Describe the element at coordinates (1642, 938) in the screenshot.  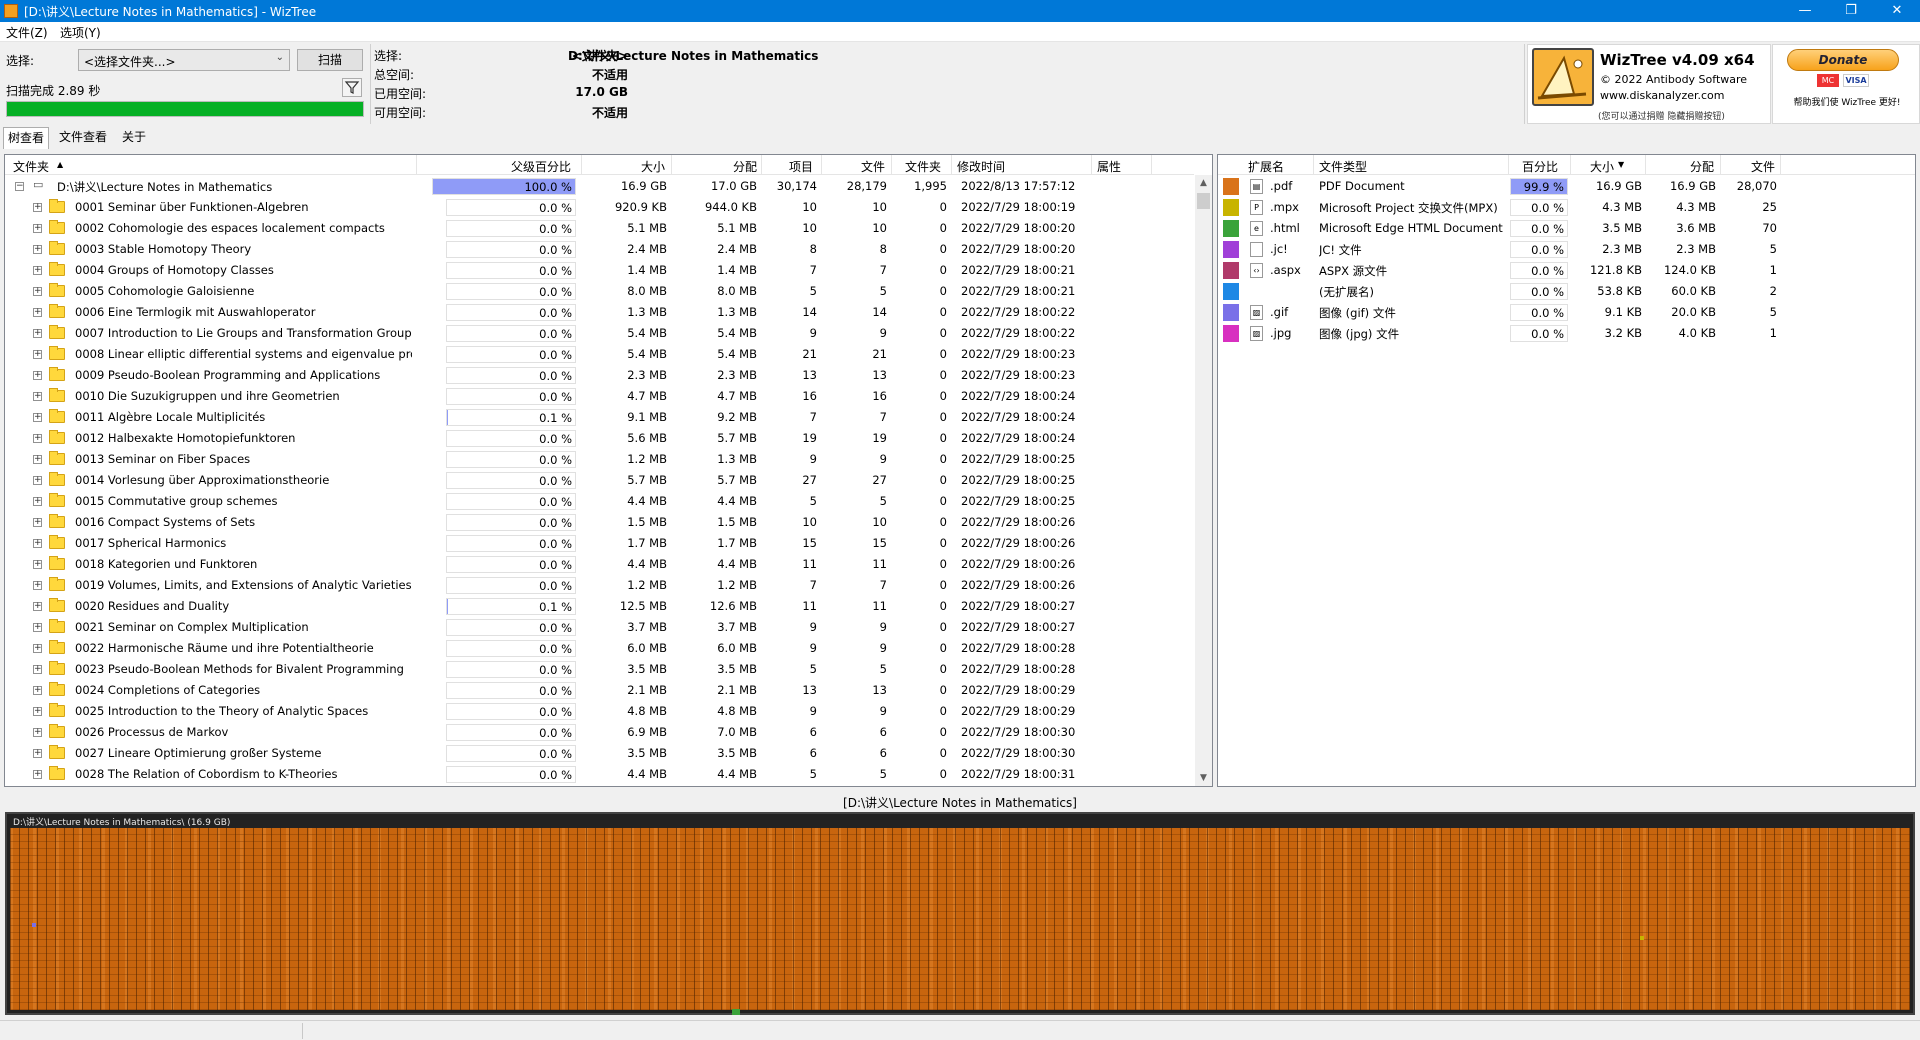
I see `treemap-mpx-block` at that location.